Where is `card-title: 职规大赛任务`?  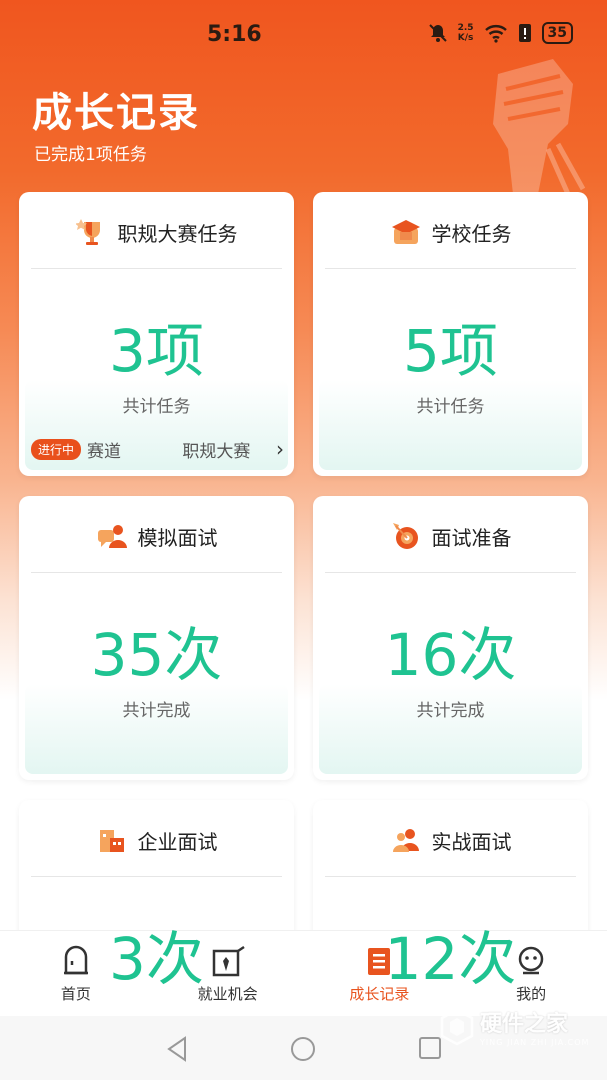 card-title: 职规大赛任务 is located at coordinates (177, 233).